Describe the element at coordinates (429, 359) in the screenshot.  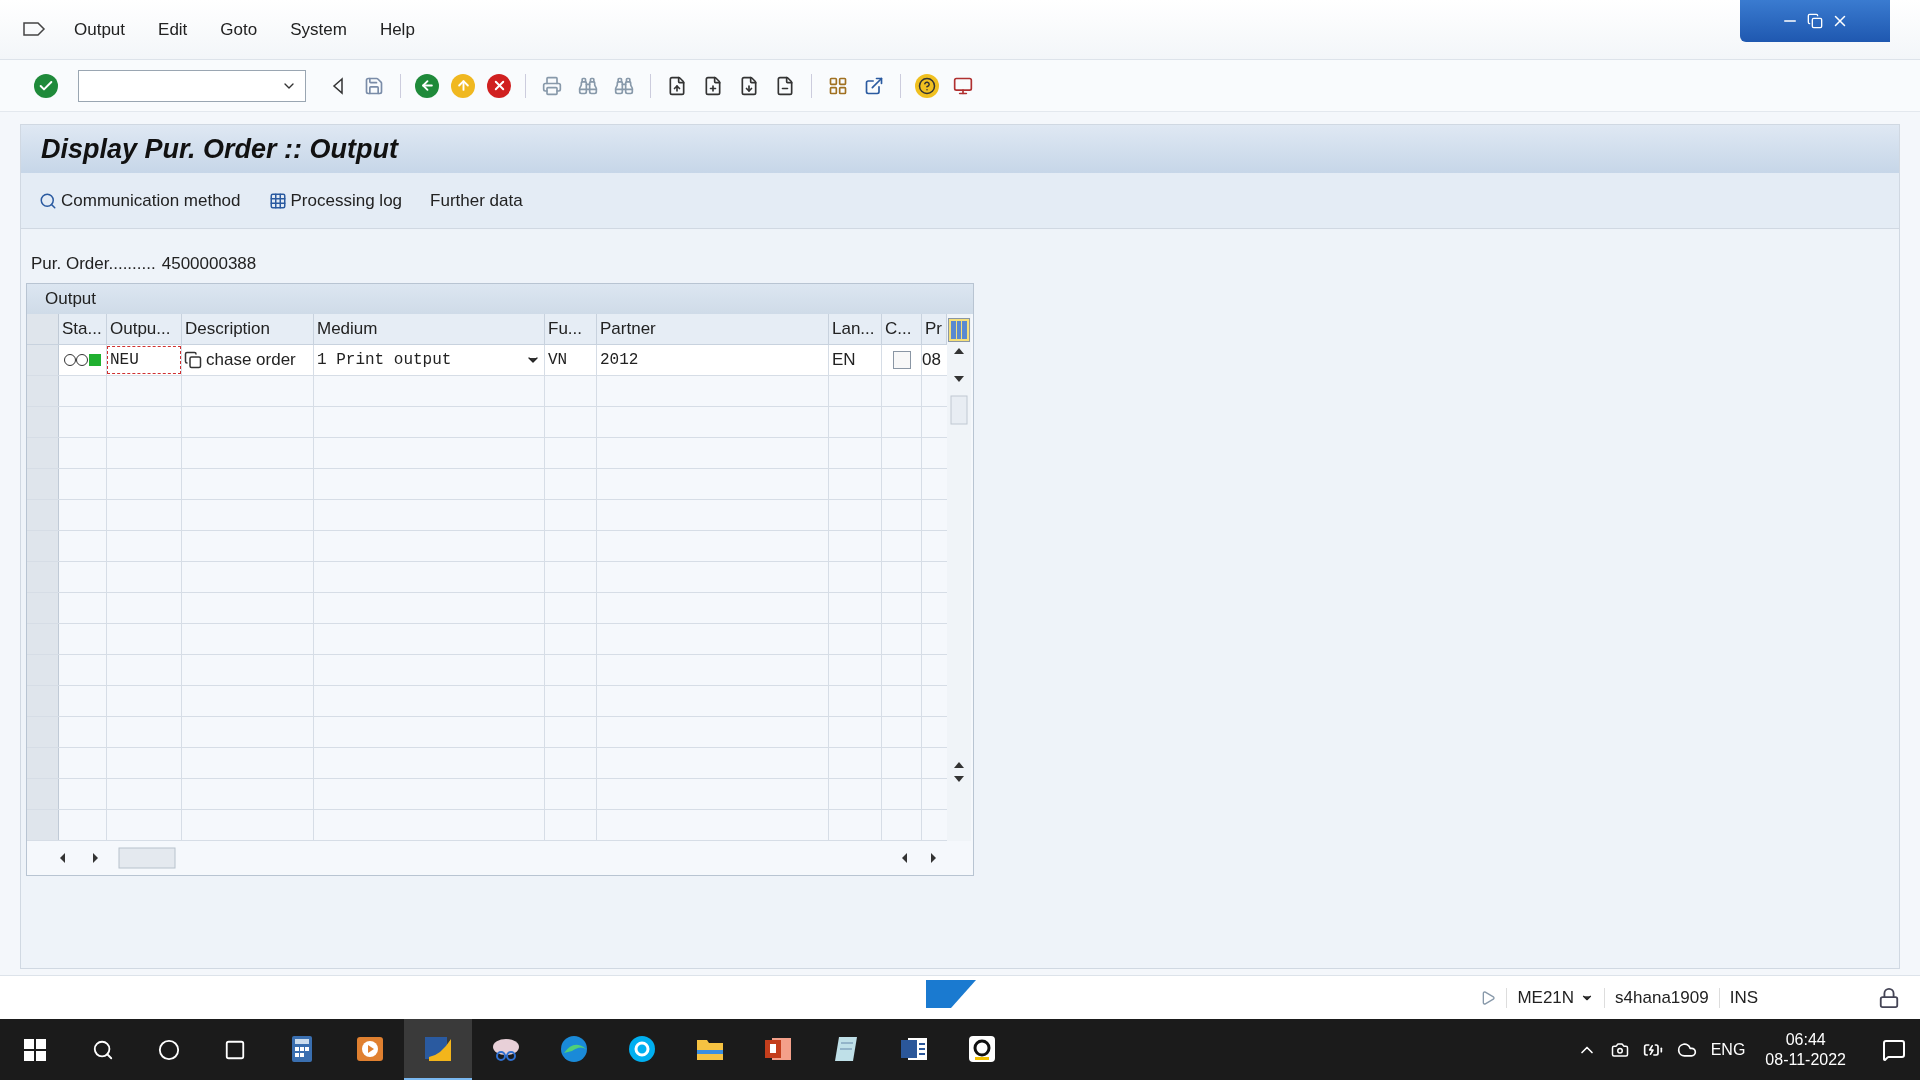
I see `medium-dropdown: 1 Print output` at that location.